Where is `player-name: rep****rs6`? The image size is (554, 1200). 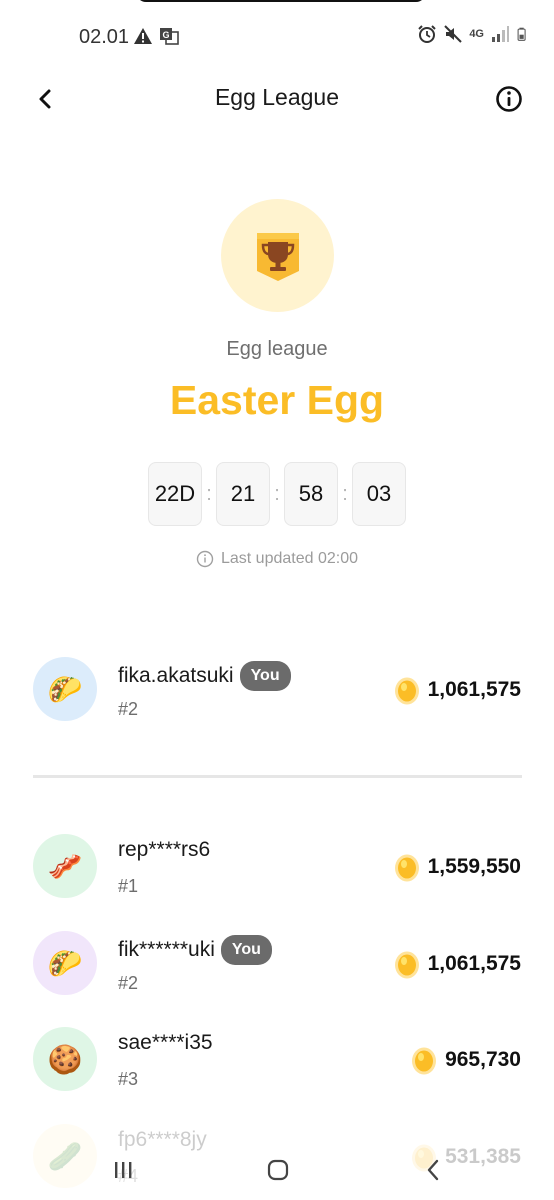 player-name: rep****rs6 is located at coordinates (164, 849).